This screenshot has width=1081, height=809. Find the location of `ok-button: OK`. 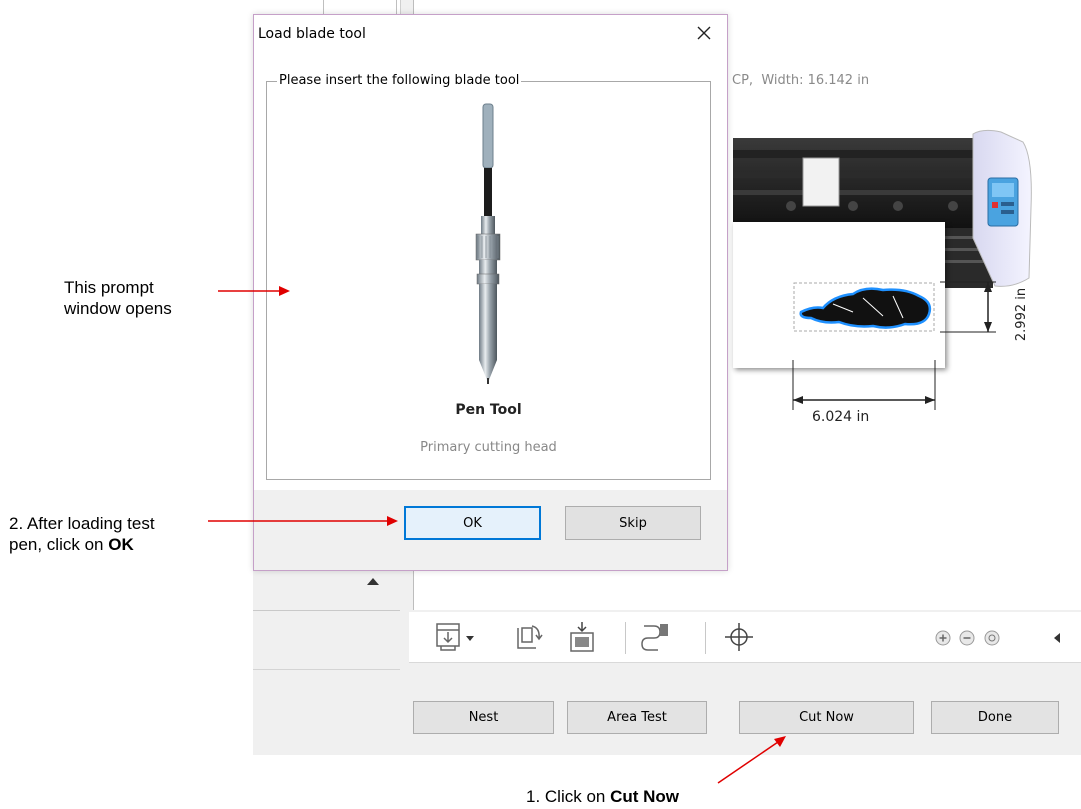

ok-button: OK is located at coordinates (472, 523).